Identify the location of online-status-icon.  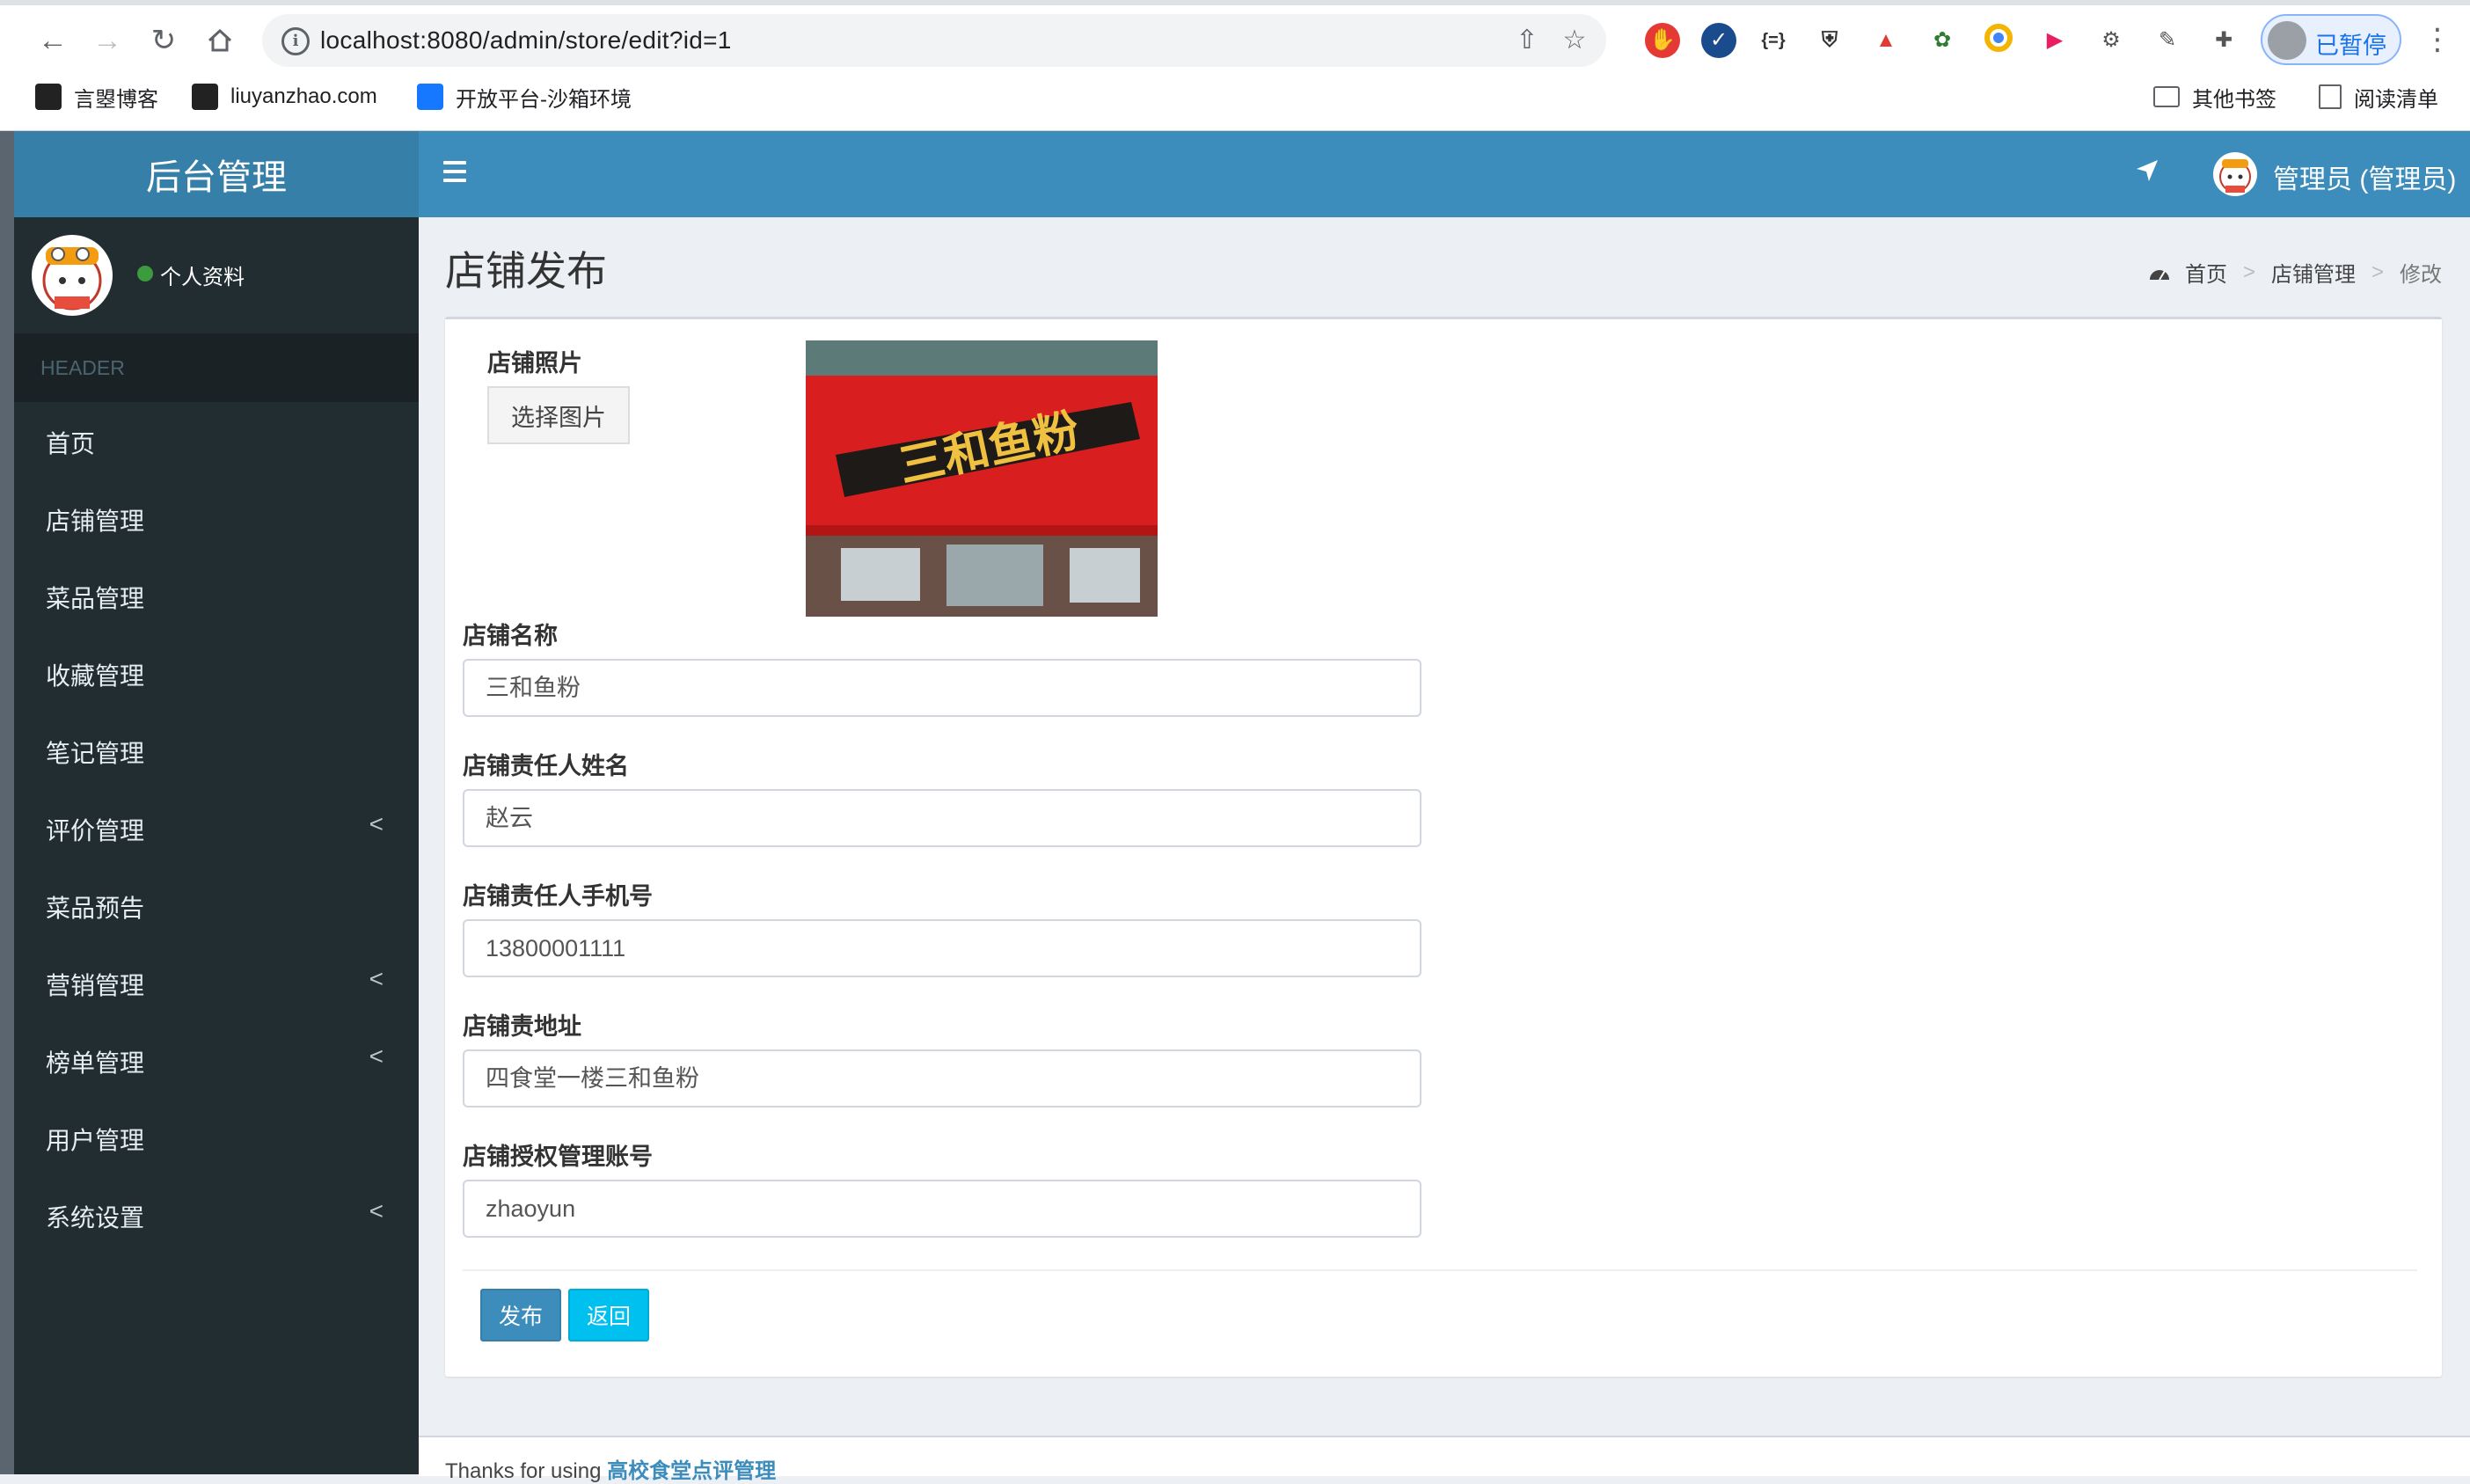
(145, 273).